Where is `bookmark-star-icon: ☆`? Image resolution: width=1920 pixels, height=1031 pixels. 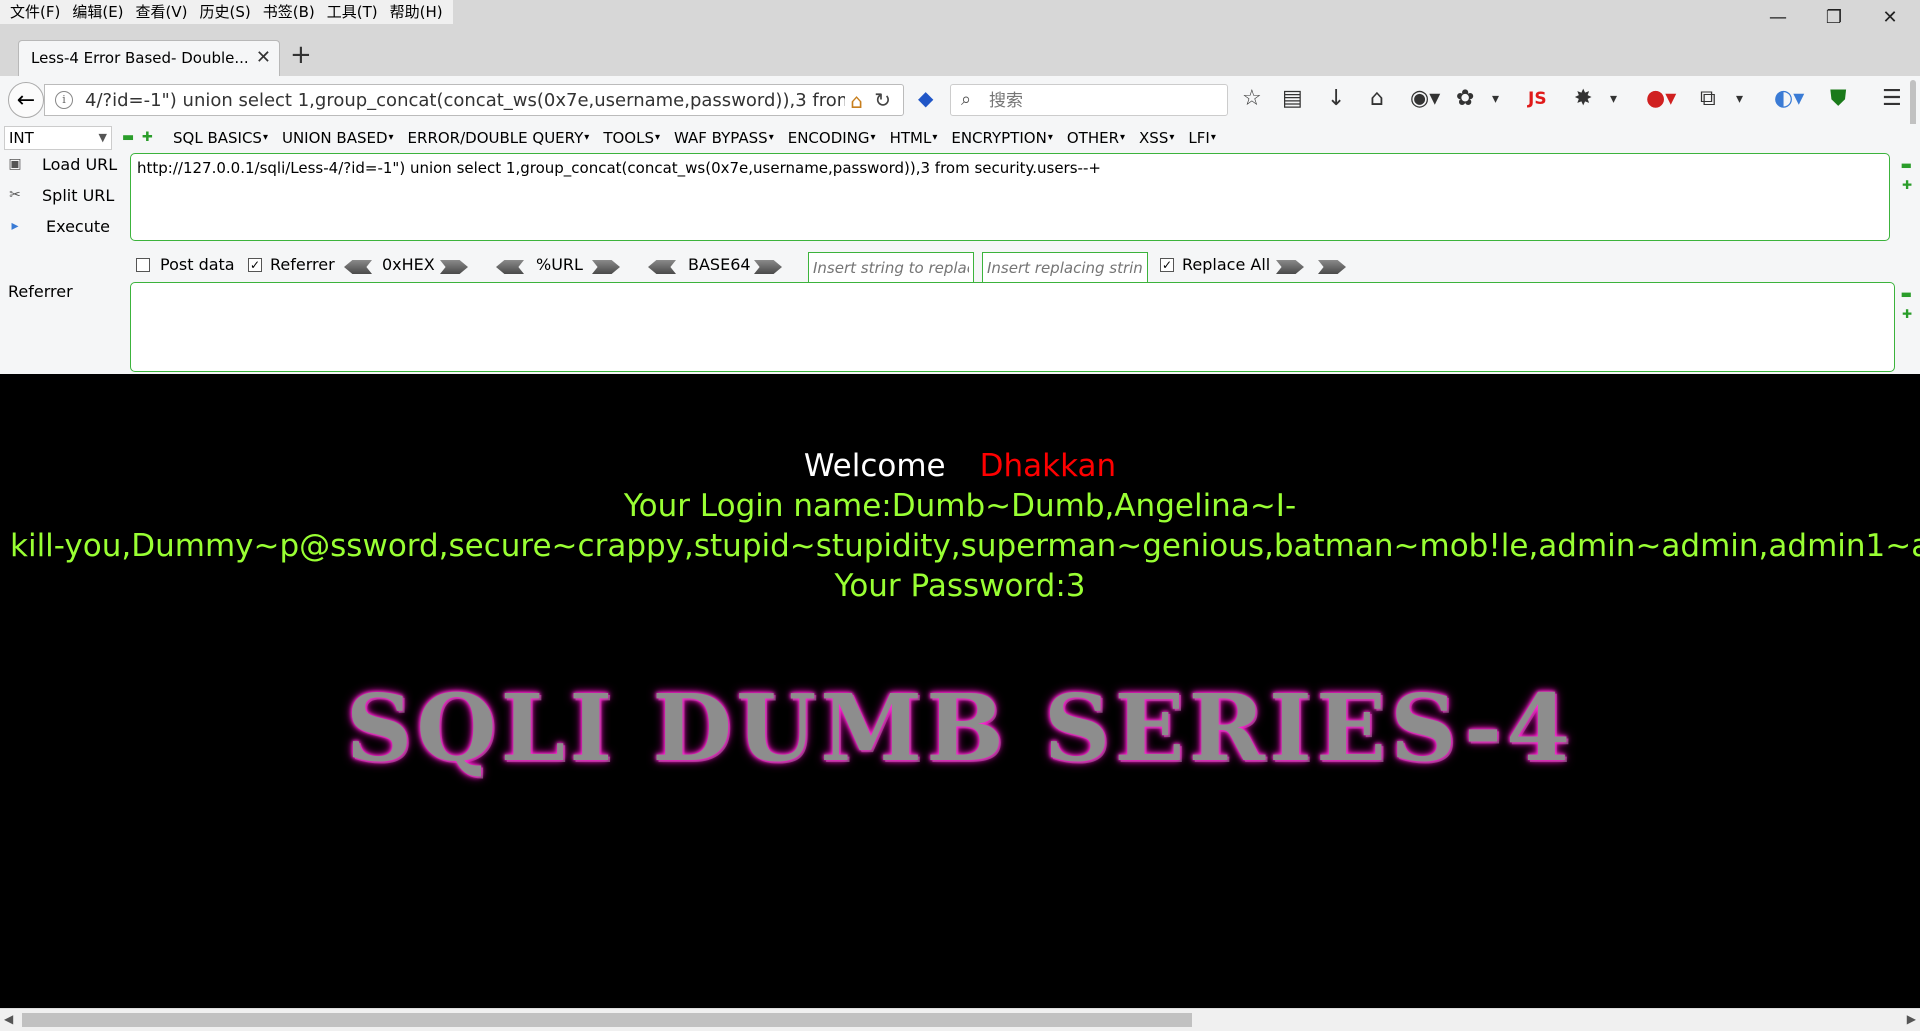
bookmark-star-icon: ☆ is located at coordinates (1252, 99).